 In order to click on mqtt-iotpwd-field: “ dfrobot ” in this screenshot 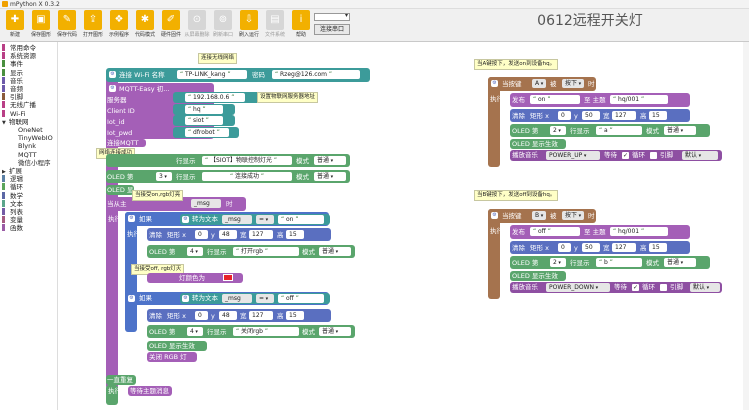, I will do `click(207, 132)`.